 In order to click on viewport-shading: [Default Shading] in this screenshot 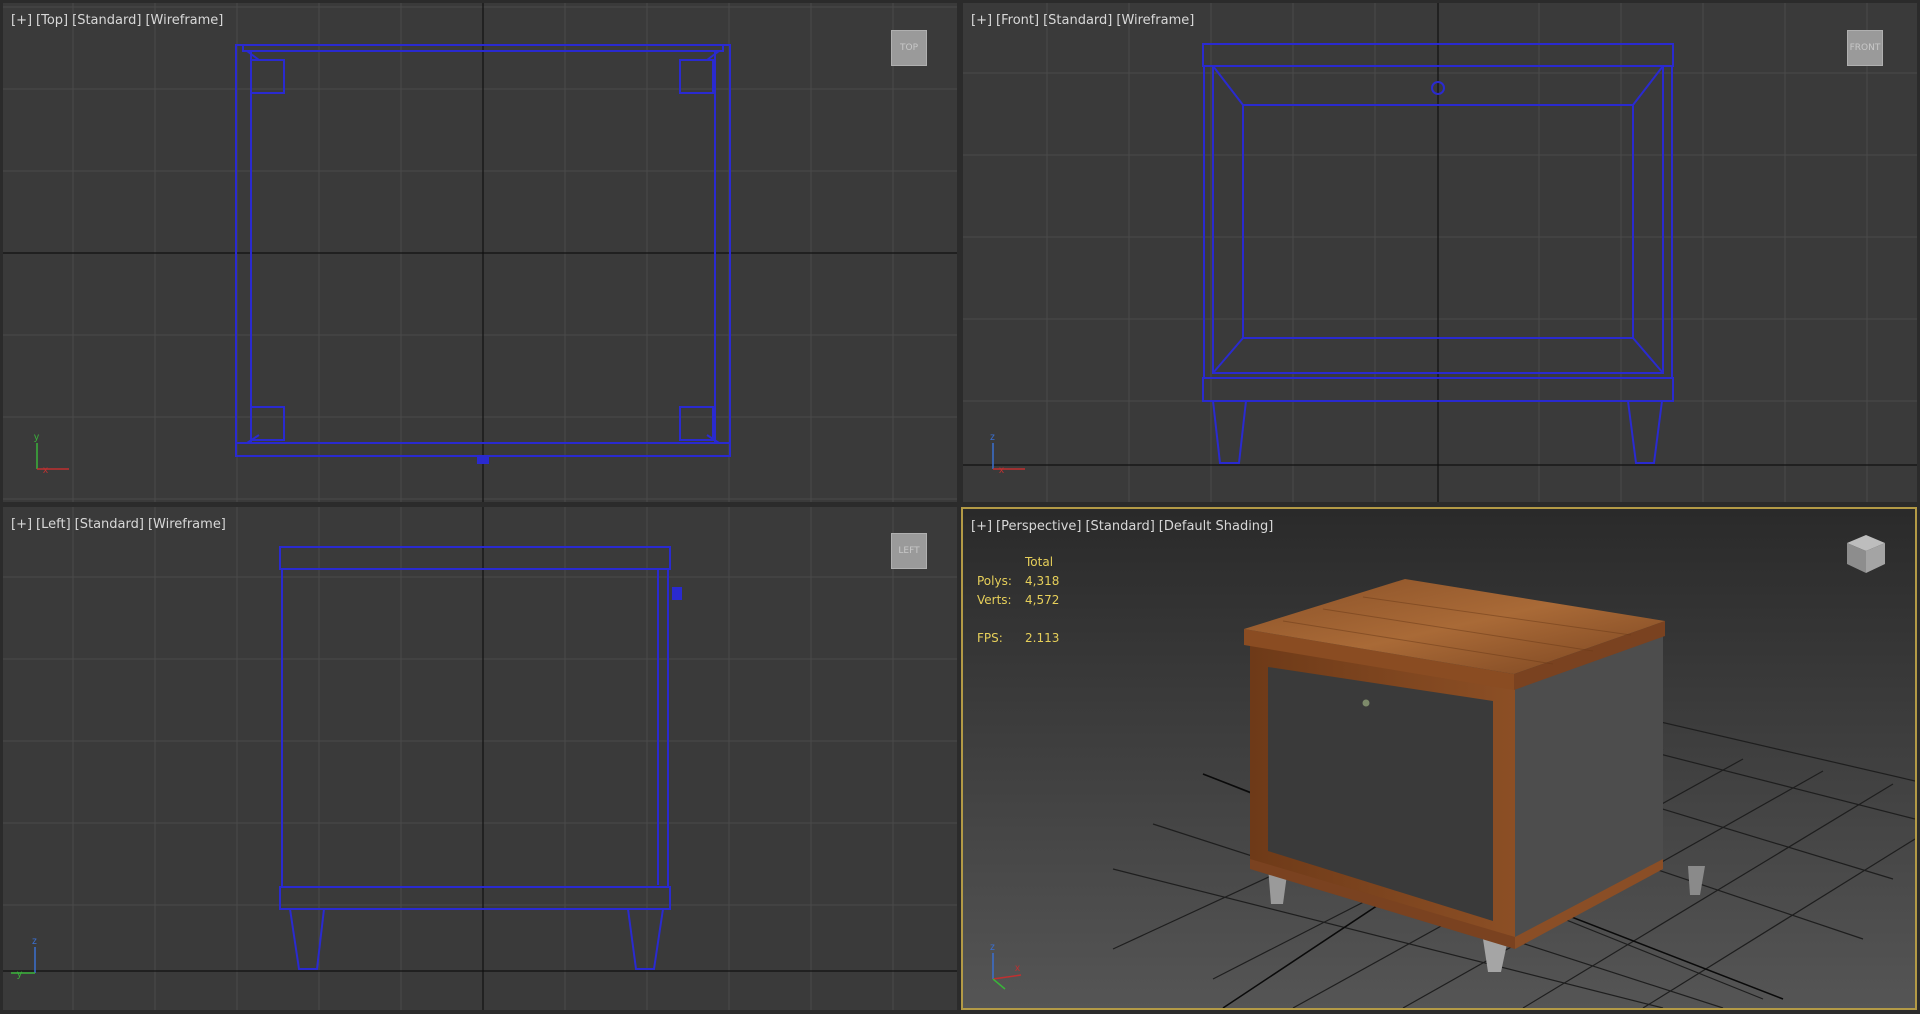, I will do `click(1216, 526)`.